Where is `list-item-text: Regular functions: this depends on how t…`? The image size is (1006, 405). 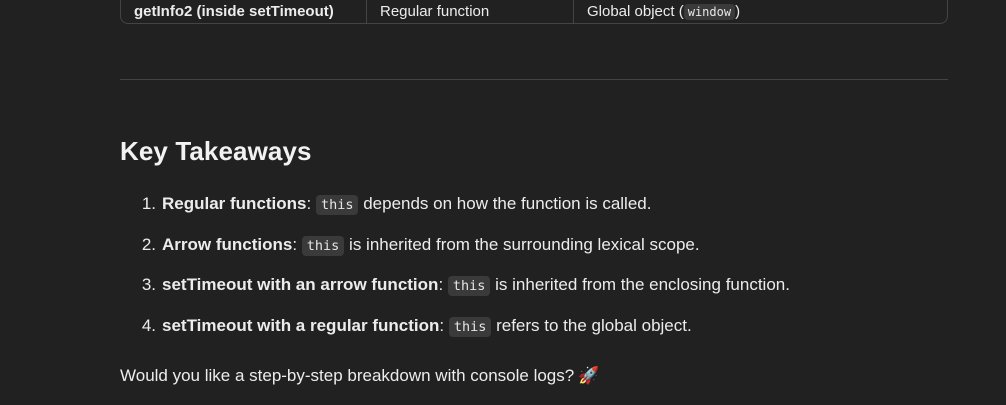 list-item-text: Regular functions: this depends on how t… is located at coordinates (407, 204).